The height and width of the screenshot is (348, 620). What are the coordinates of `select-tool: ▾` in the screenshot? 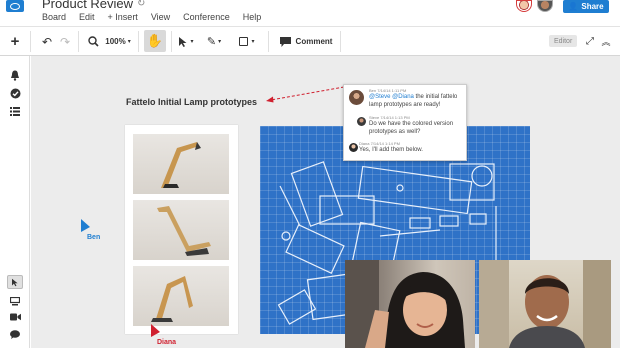 It's located at (186, 41).